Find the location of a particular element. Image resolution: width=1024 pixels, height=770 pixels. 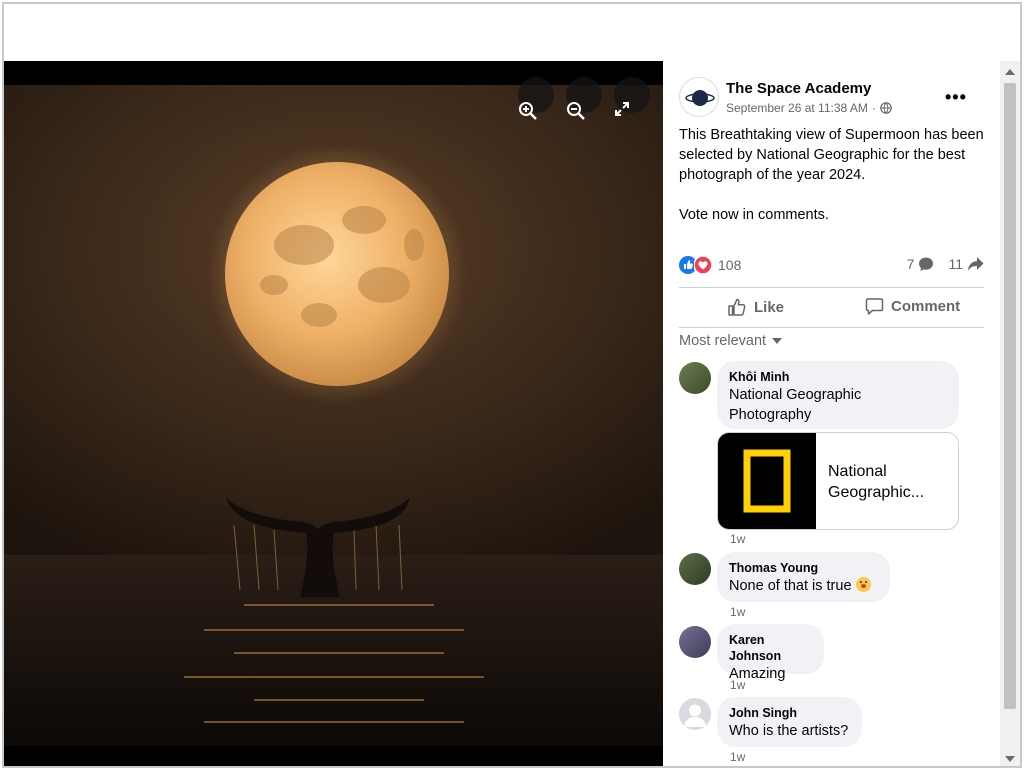

reaction-count: 108 is located at coordinates (730, 265).